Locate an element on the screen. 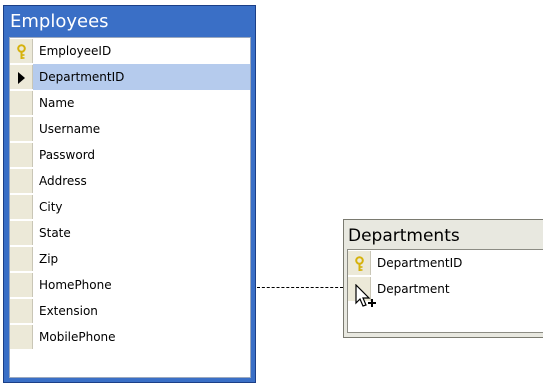  column-row-city: City is located at coordinates (130, 207).